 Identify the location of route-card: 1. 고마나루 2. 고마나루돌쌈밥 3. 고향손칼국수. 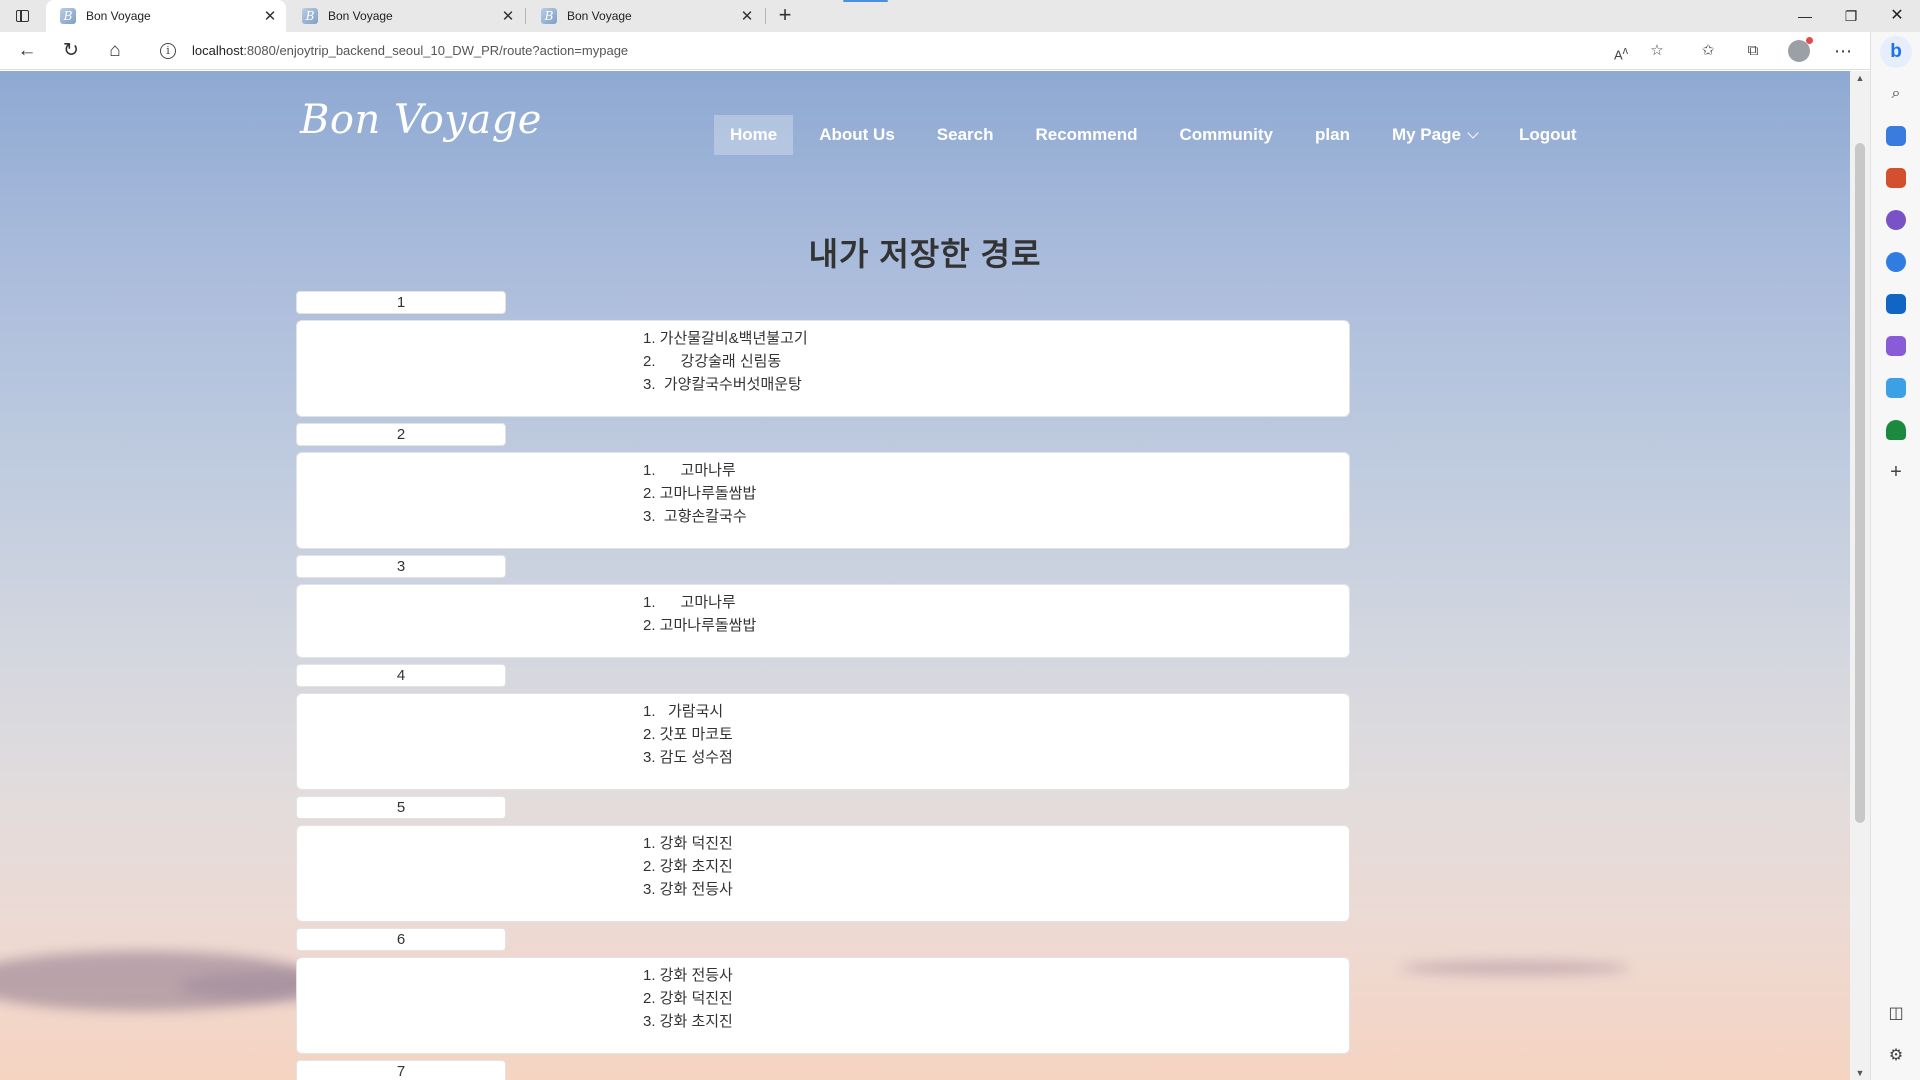
(823, 500).